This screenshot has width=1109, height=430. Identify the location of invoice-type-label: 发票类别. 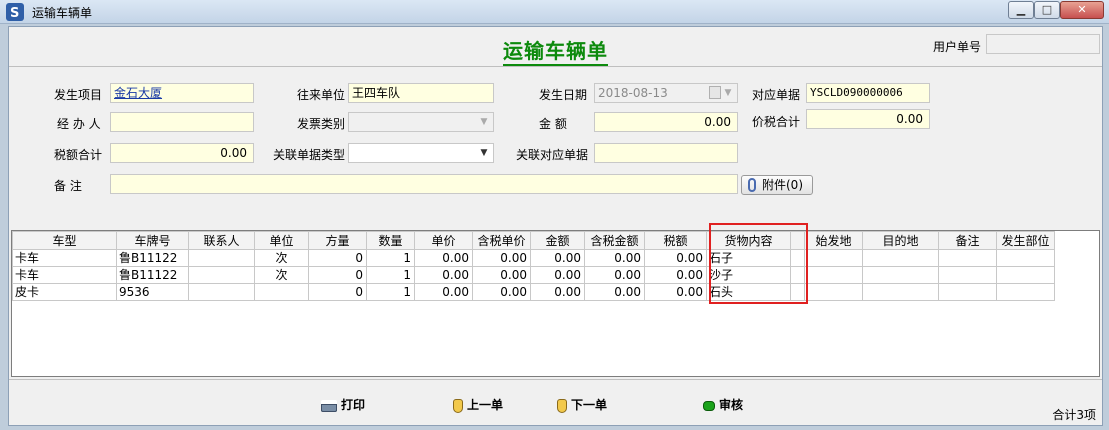
(321, 124).